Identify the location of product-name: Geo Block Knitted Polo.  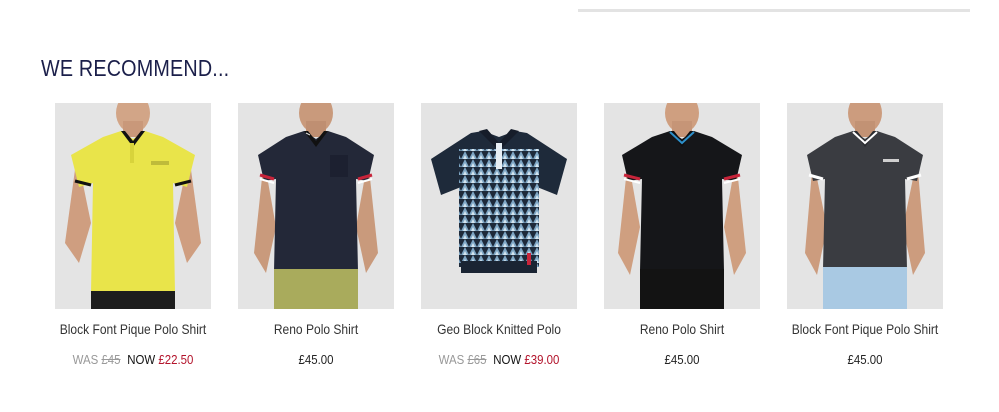
(499, 329).